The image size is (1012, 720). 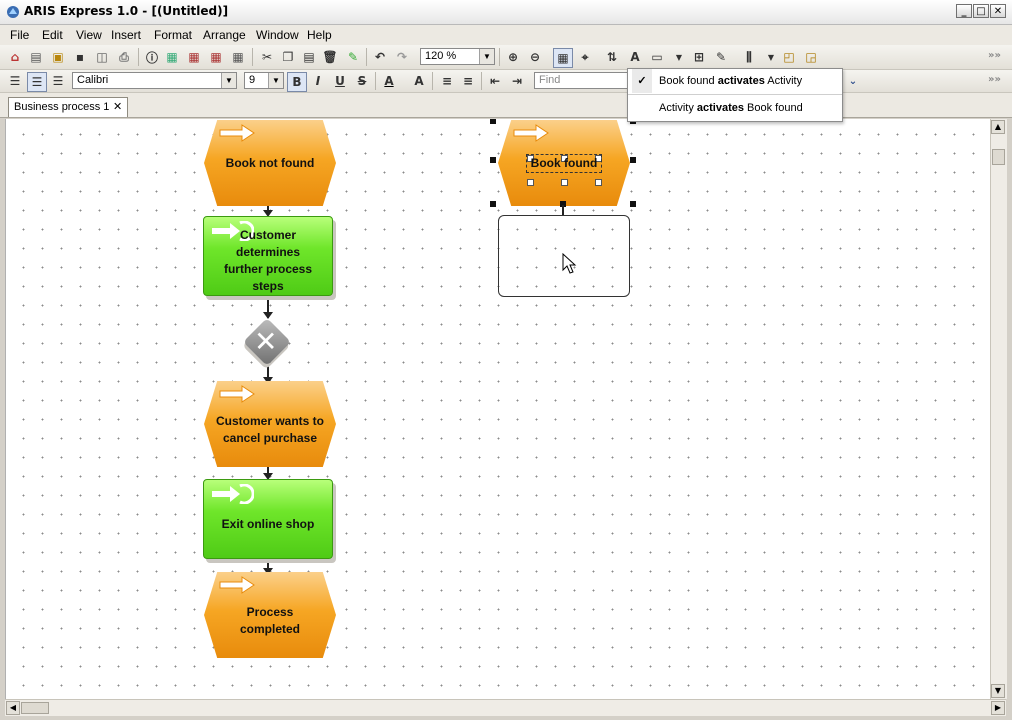 What do you see at coordinates (36, 57) in the screenshot?
I see `new-icon: ▤` at bounding box center [36, 57].